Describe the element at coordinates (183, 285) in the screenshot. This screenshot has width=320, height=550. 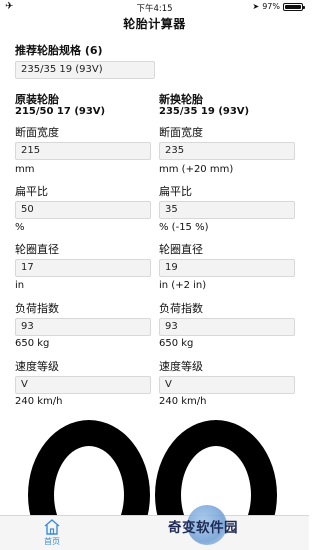
I see `new-rim-unit: in (+2 in)` at that location.